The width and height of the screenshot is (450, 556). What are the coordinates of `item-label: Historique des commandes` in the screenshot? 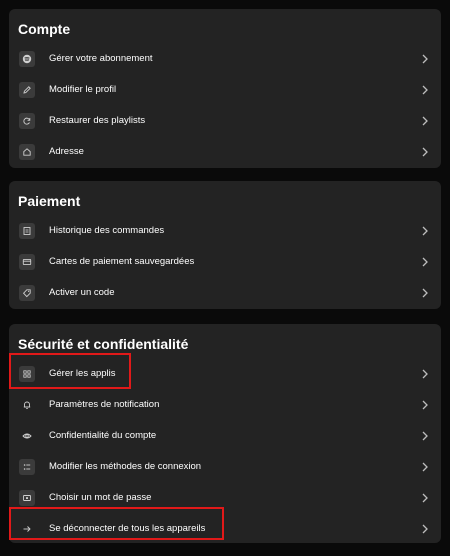 It's located at (107, 230).